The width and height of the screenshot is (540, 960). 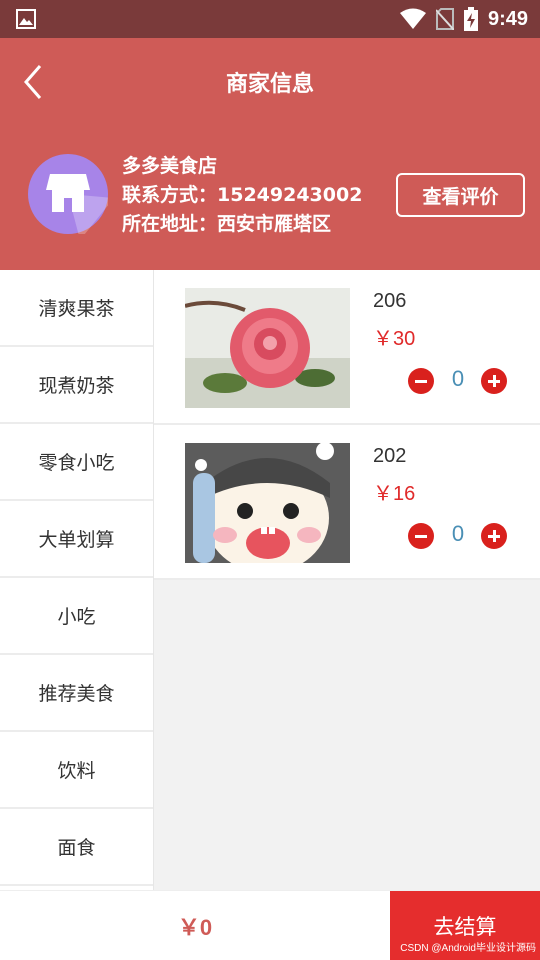 What do you see at coordinates (76, 385) in the screenshot?
I see `category-item: 现煮奶茶` at bounding box center [76, 385].